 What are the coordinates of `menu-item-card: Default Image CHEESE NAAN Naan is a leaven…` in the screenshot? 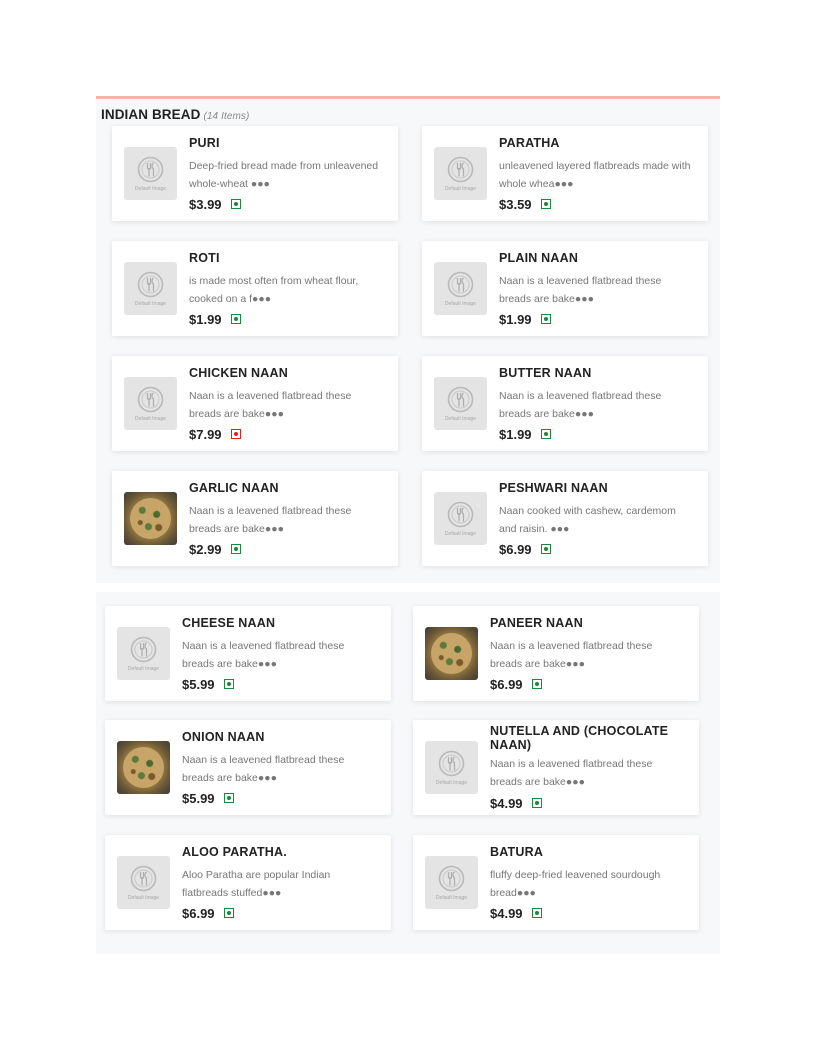 It's located at (248, 653).